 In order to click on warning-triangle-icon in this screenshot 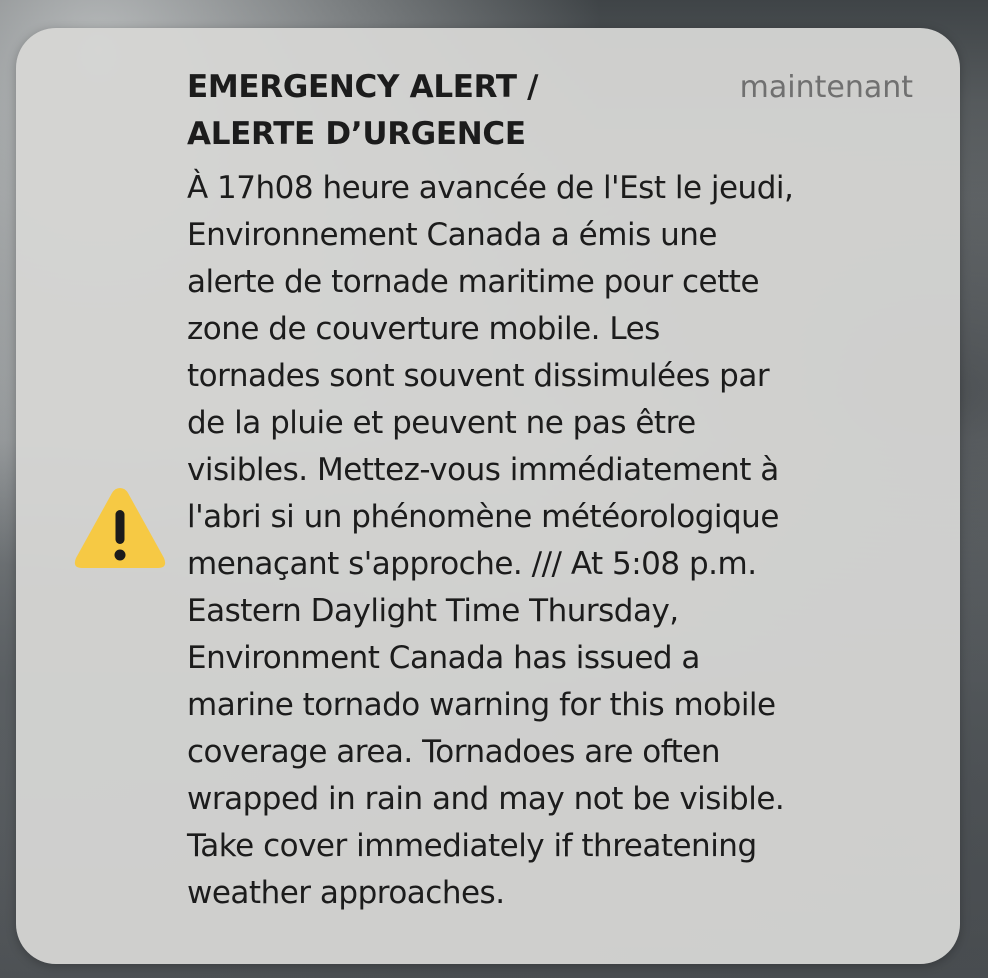, I will do `click(120, 528)`.